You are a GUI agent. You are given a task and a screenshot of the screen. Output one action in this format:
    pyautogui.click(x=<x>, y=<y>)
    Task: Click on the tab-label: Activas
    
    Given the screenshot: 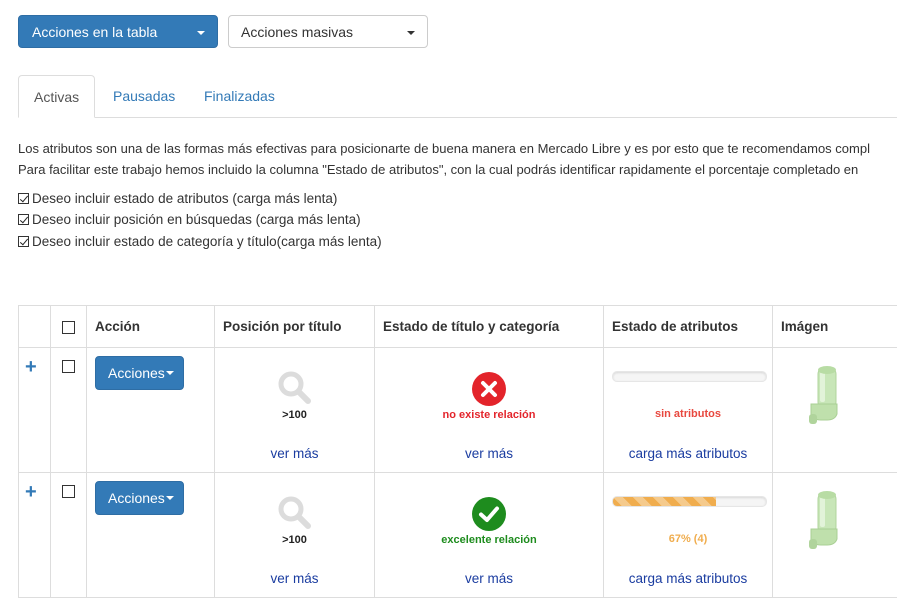 What is the action you would take?
    pyautogui.click(x=57, y=96)
    